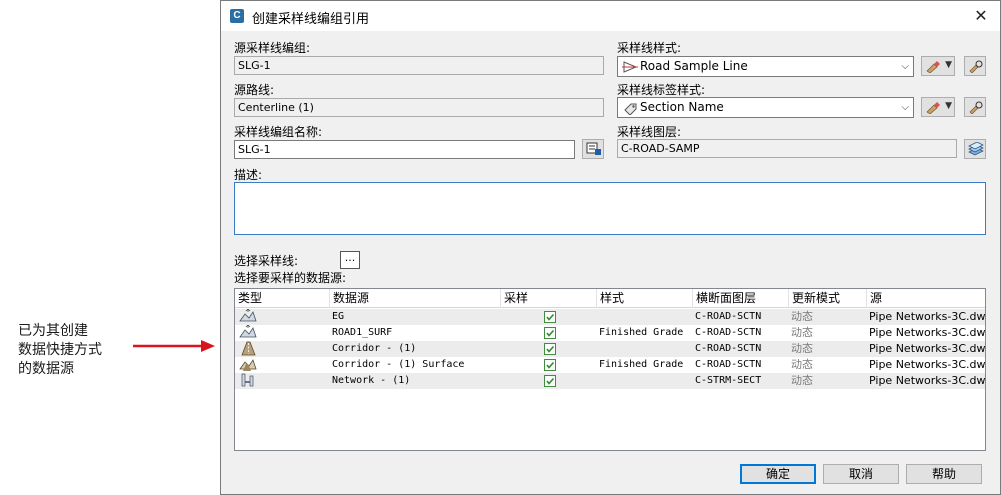 This screenshot has width=1001, height=495. Describe the element at coordinates (861, 474) in the screenshot. I see `cancel-button: 取消` at that location.